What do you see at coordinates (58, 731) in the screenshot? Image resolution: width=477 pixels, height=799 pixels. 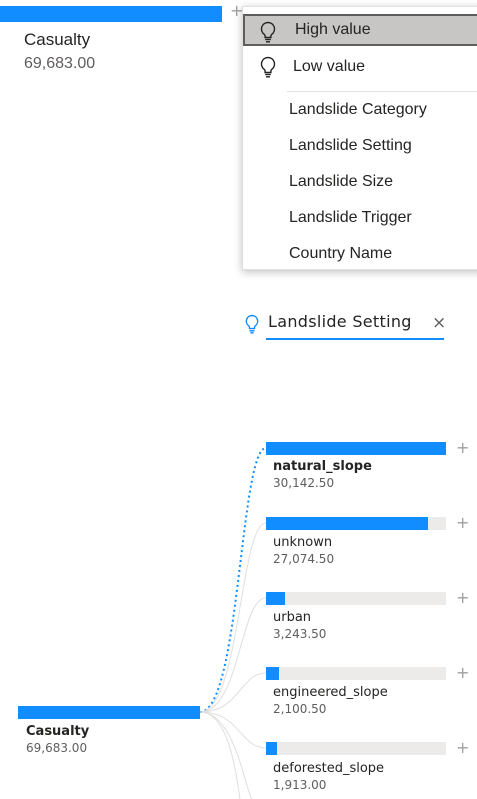 I see `root-casualty-label: Casualty` at bounding box center [58, 731].